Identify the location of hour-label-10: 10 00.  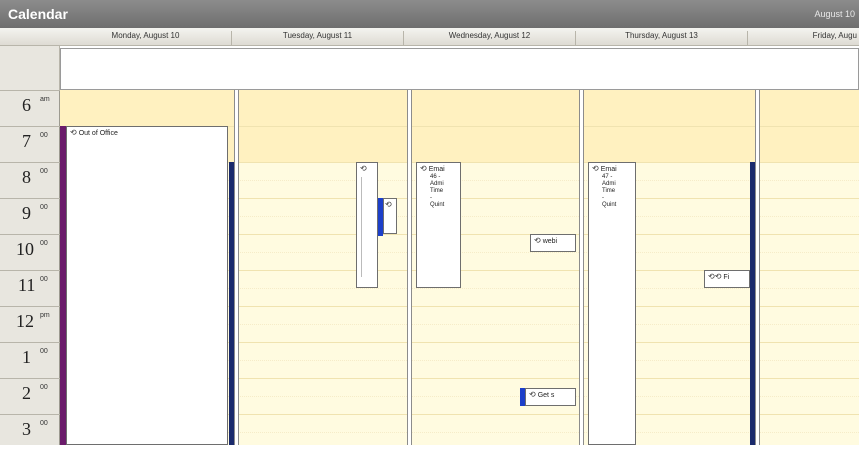
(30, 252).